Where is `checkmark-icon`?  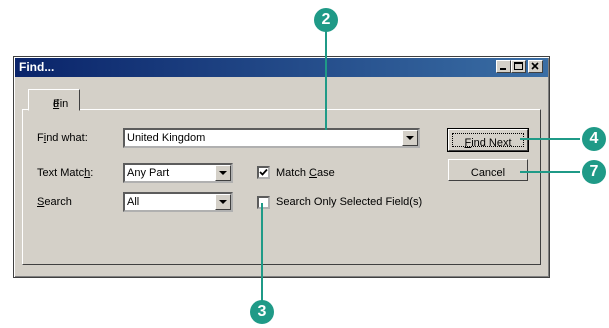
checkmark-icon is located at coordinates (263, 172).